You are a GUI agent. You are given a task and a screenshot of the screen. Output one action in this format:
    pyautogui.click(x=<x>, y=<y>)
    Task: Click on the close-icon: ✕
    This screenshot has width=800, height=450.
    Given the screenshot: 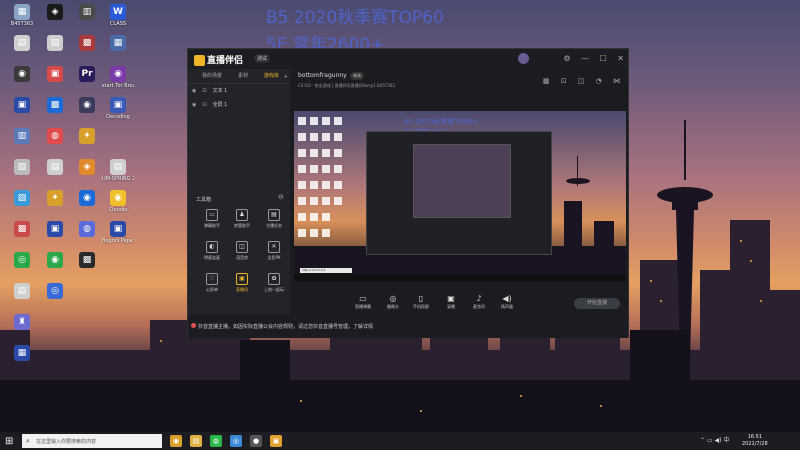 What is the action you would take?
    pyautogui.click(x=620, y=58)
    